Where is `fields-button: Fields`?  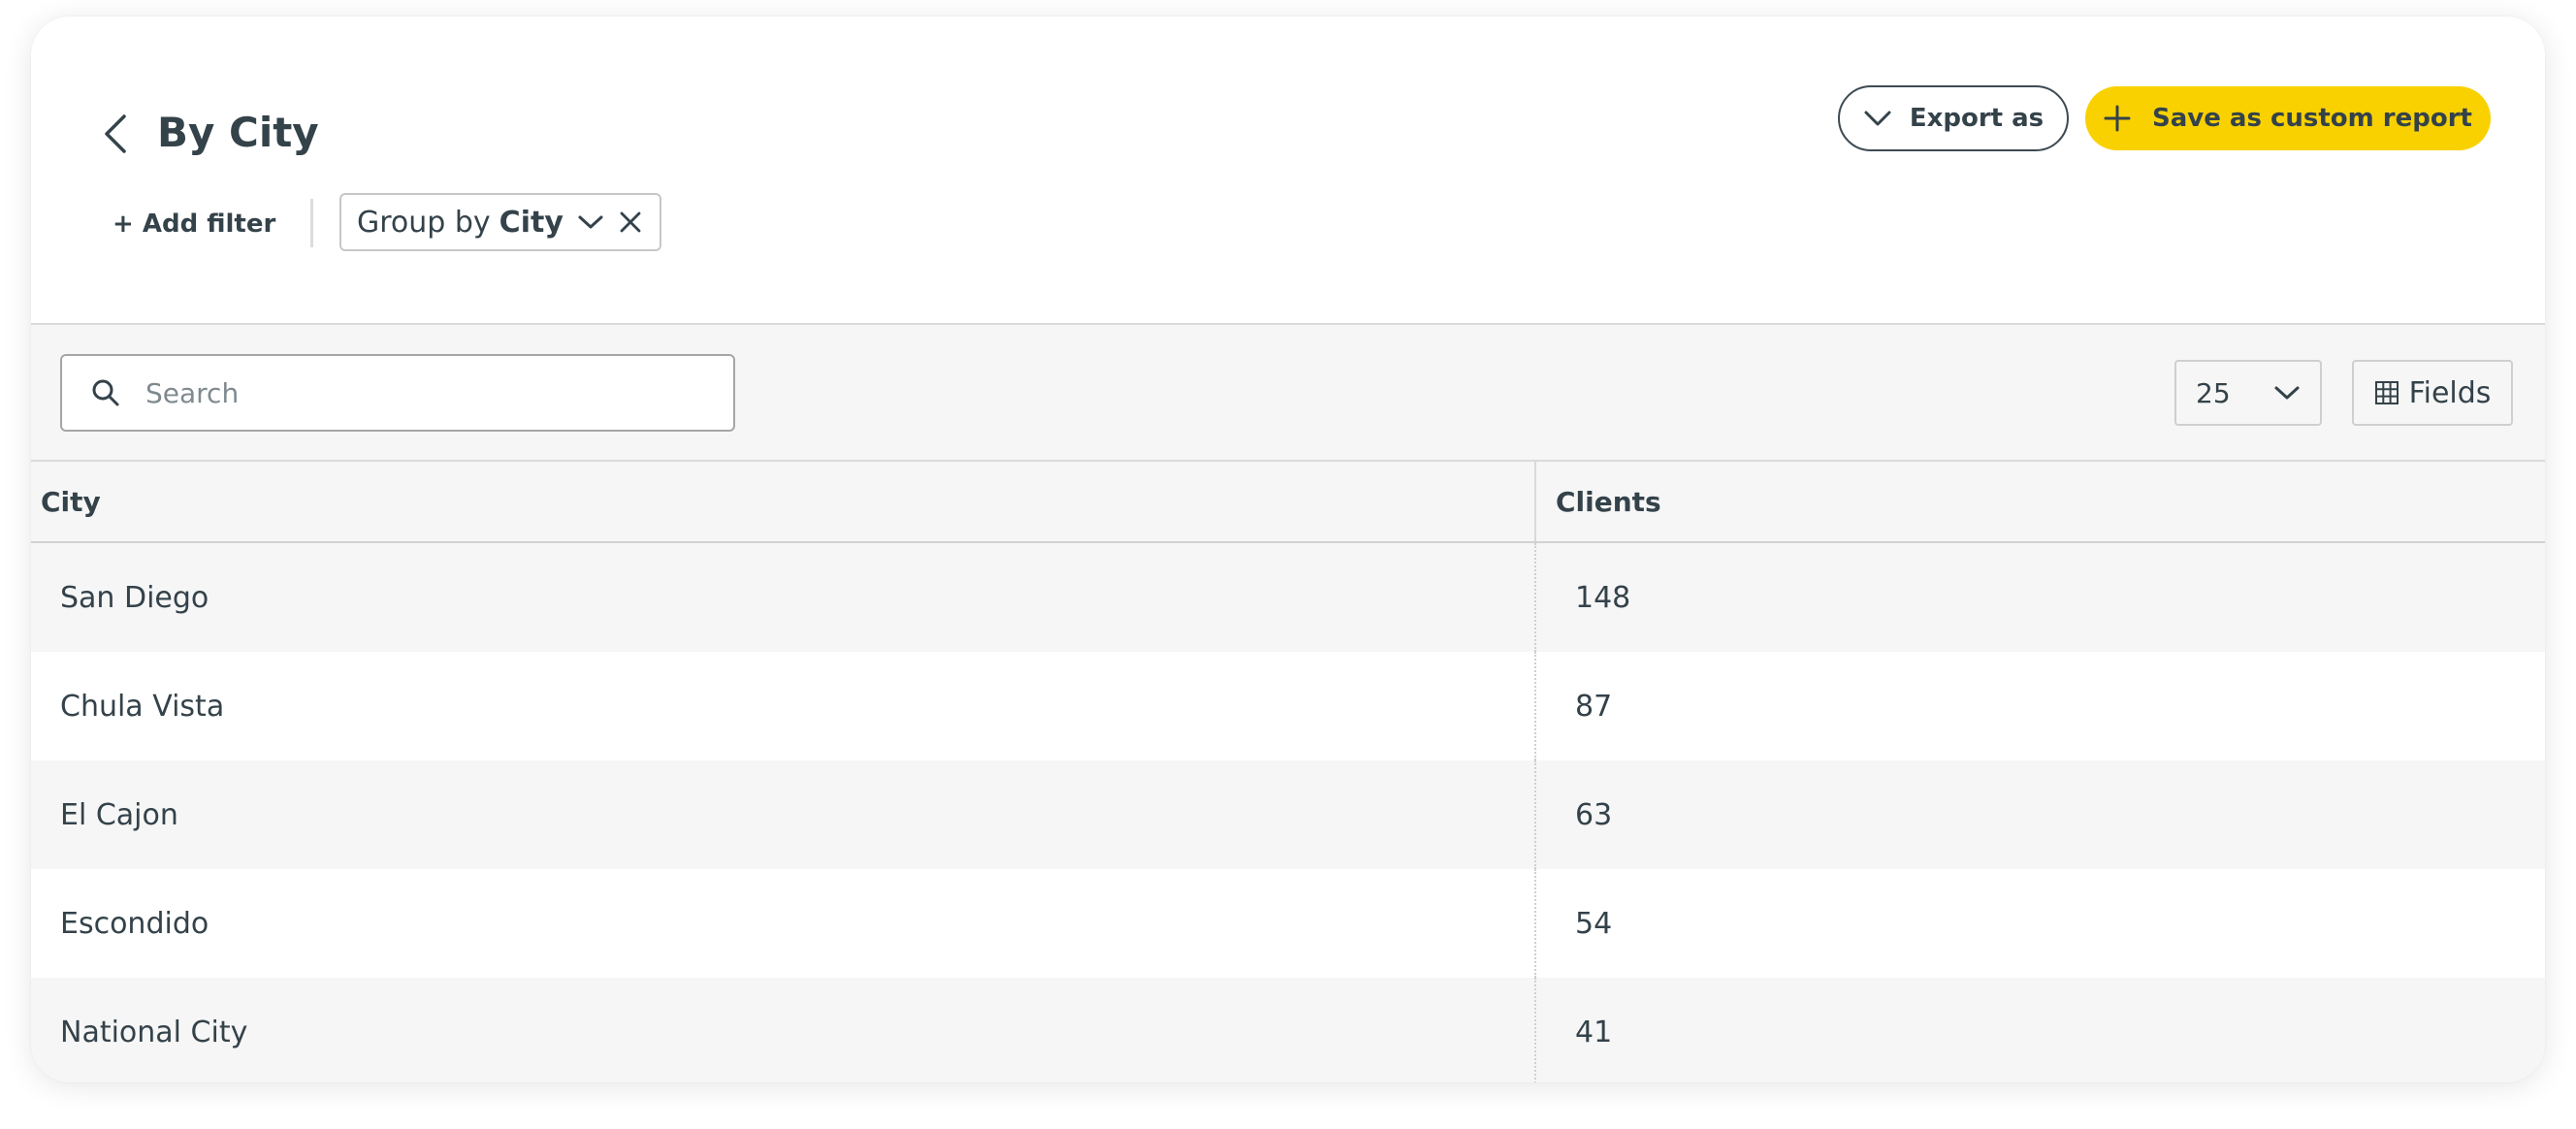
fields-button: Fields is located at coordinates (2432, 393).